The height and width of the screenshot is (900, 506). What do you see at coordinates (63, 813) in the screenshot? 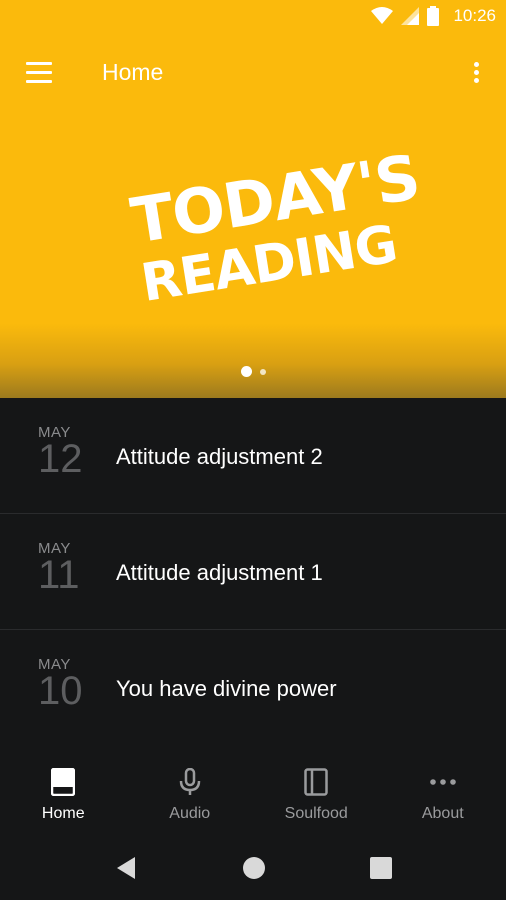
I see `nav-label-home: Home` at bounding box center [63, 813].